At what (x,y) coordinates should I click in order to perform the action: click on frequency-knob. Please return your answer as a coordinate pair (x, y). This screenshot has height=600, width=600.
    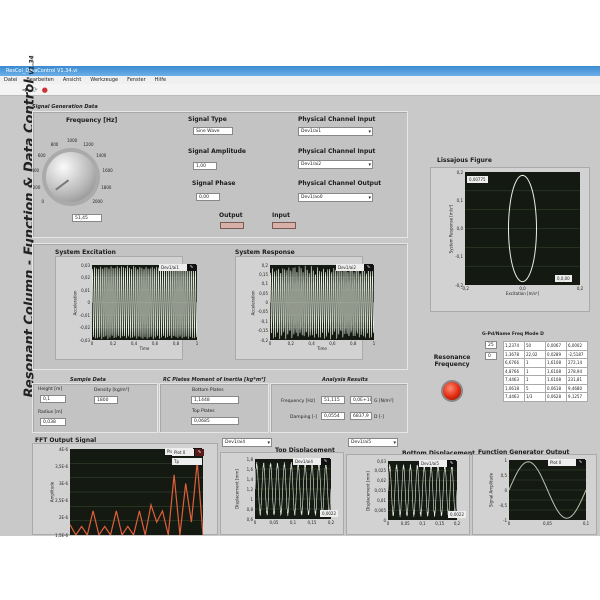
    Looking at the image, I should click on (71, 177).